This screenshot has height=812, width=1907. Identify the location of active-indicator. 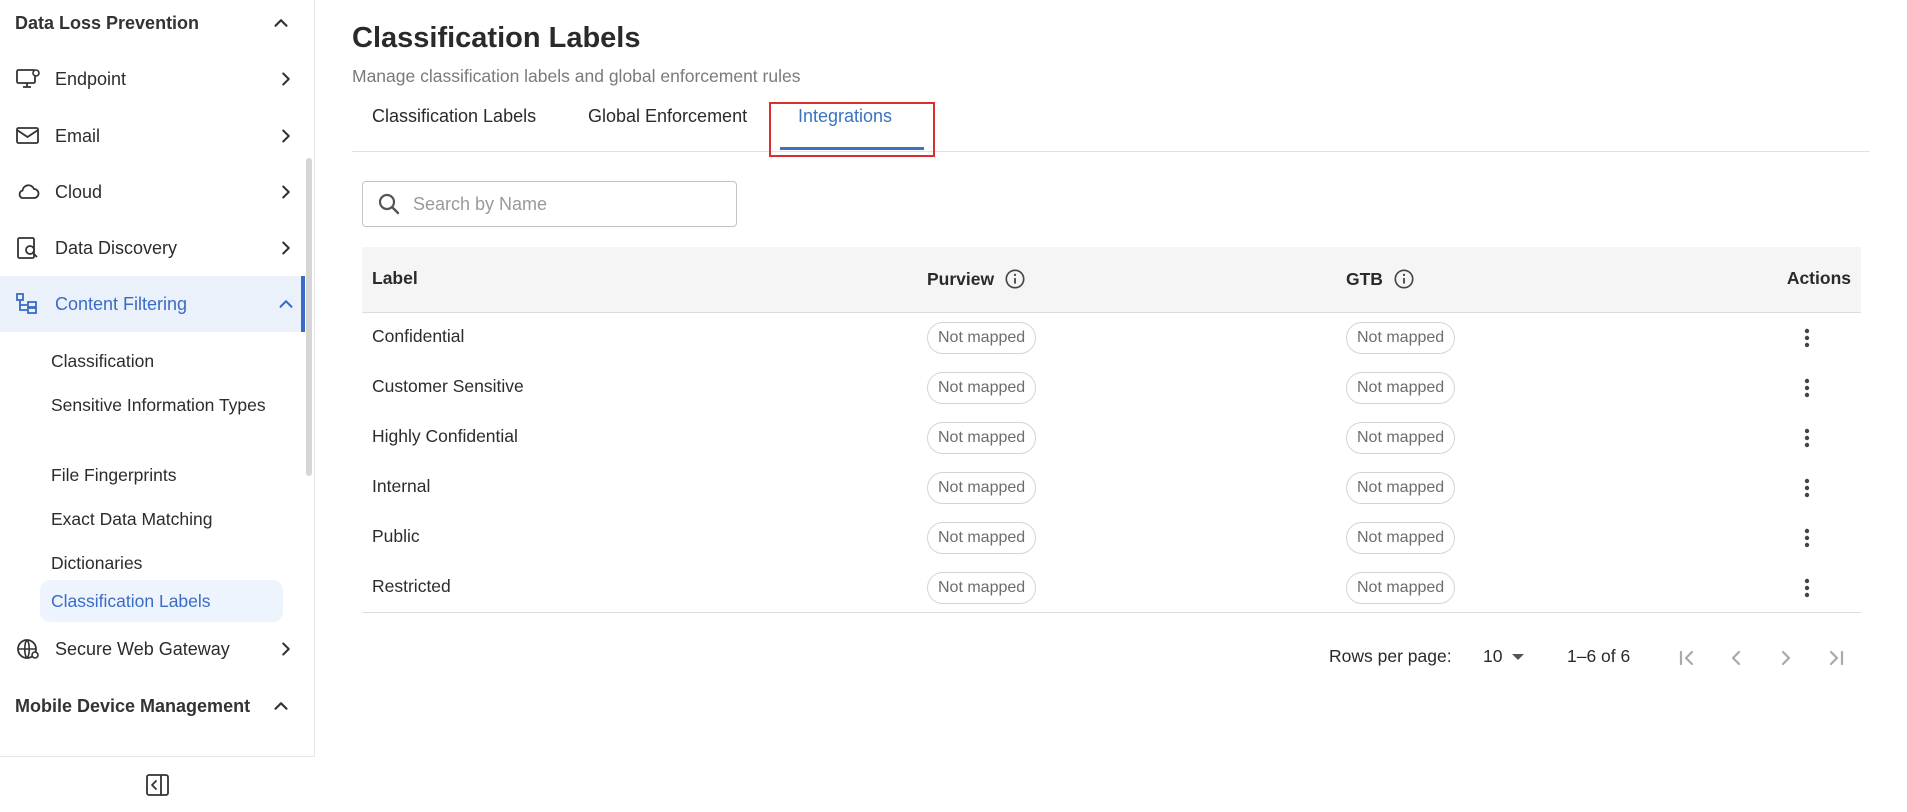
(303, 304).